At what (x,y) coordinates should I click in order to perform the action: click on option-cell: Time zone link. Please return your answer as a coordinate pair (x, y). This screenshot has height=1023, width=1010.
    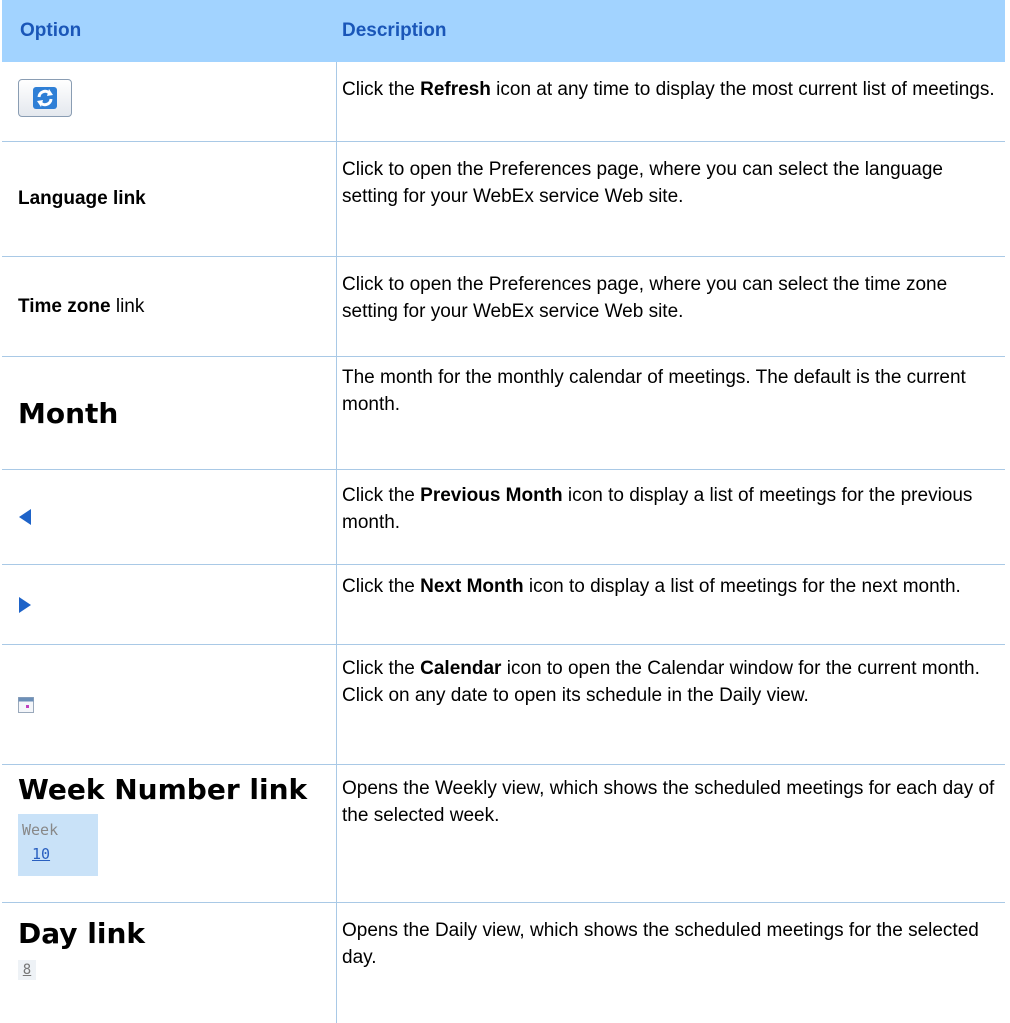
    Looking at the image, I should click on (169, 306).